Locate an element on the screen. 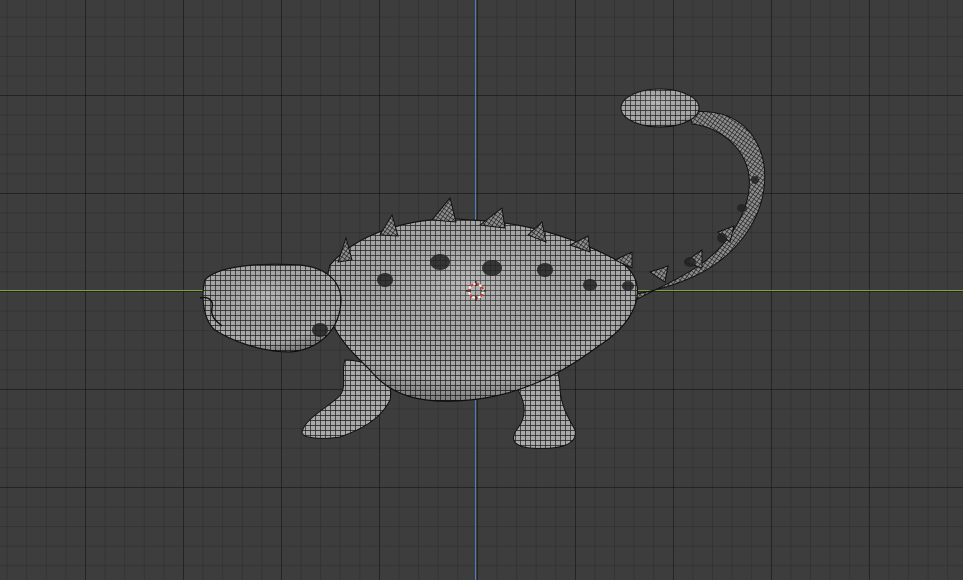 This screenshot has height=580, width=963. 3d-cursor-icon is located at coordinates (476, 291).